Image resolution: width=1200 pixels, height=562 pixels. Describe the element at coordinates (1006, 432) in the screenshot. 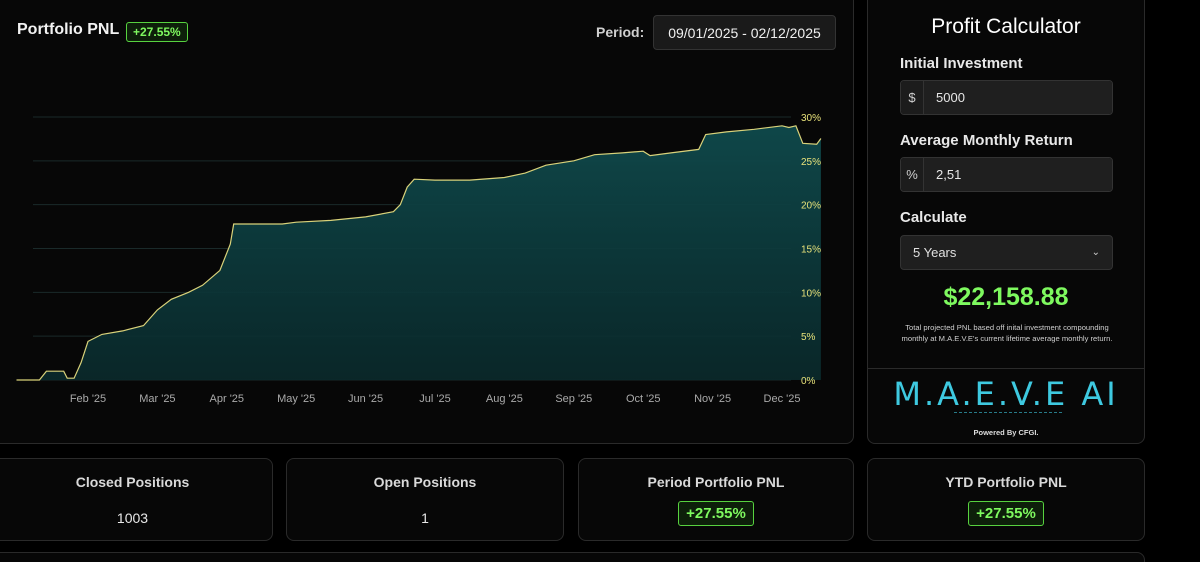

I see `powered-by-text: Powered By CFGI.` at that location.